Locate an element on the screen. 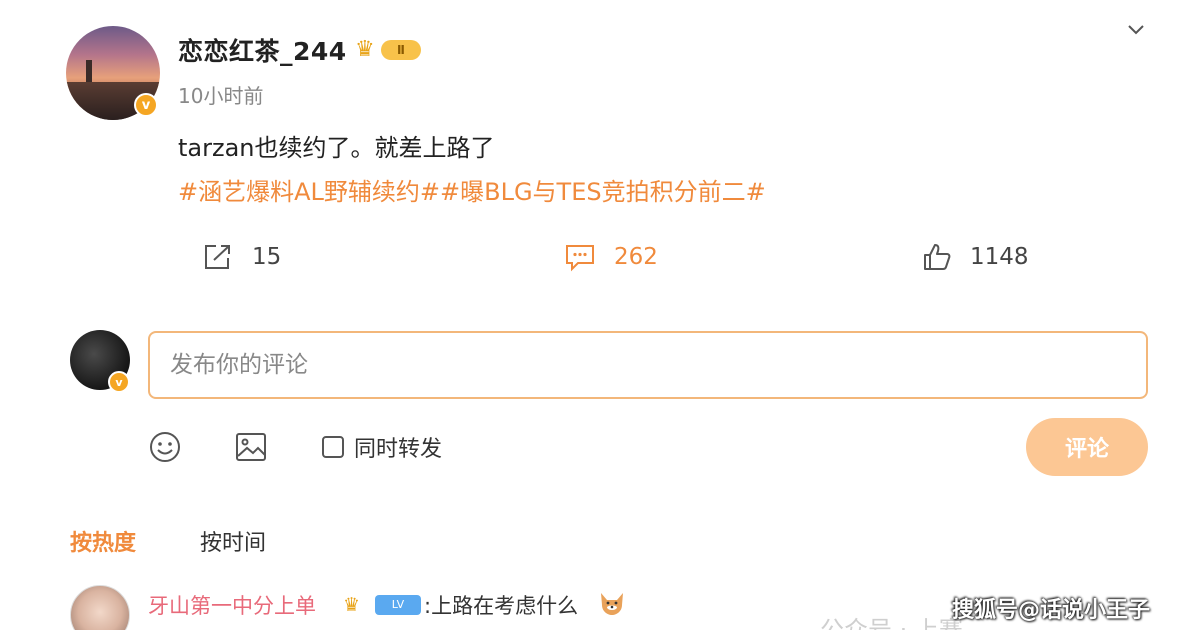  watermark: 搜狐号@话说小王子 is located at coordinates (1051, 610).